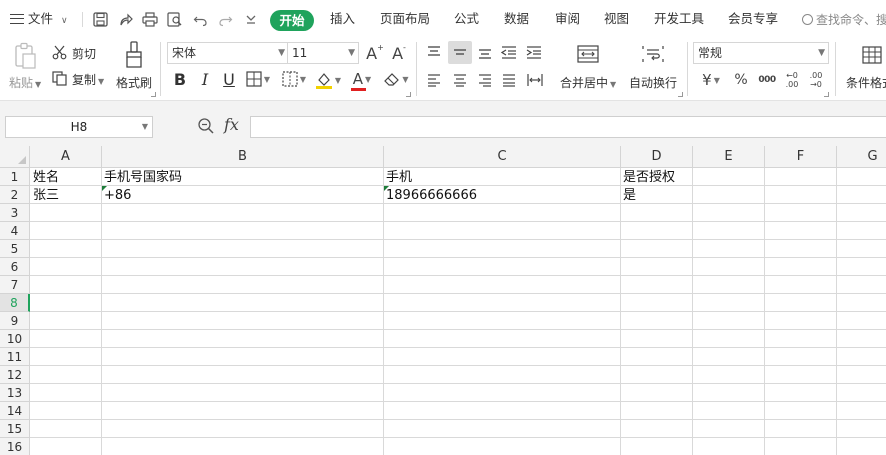  Describe the element at coordinates (753, 19) in the screenshot. I see `tab-member: 会员专享` at that location.